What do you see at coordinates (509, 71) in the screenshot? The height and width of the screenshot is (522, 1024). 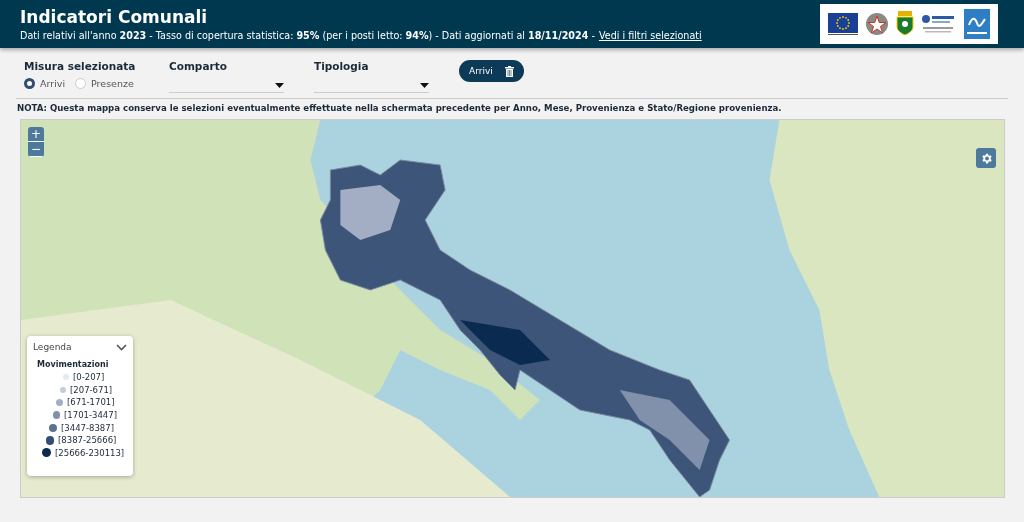 I see `trash-icon` at bounding box center [509, 71].